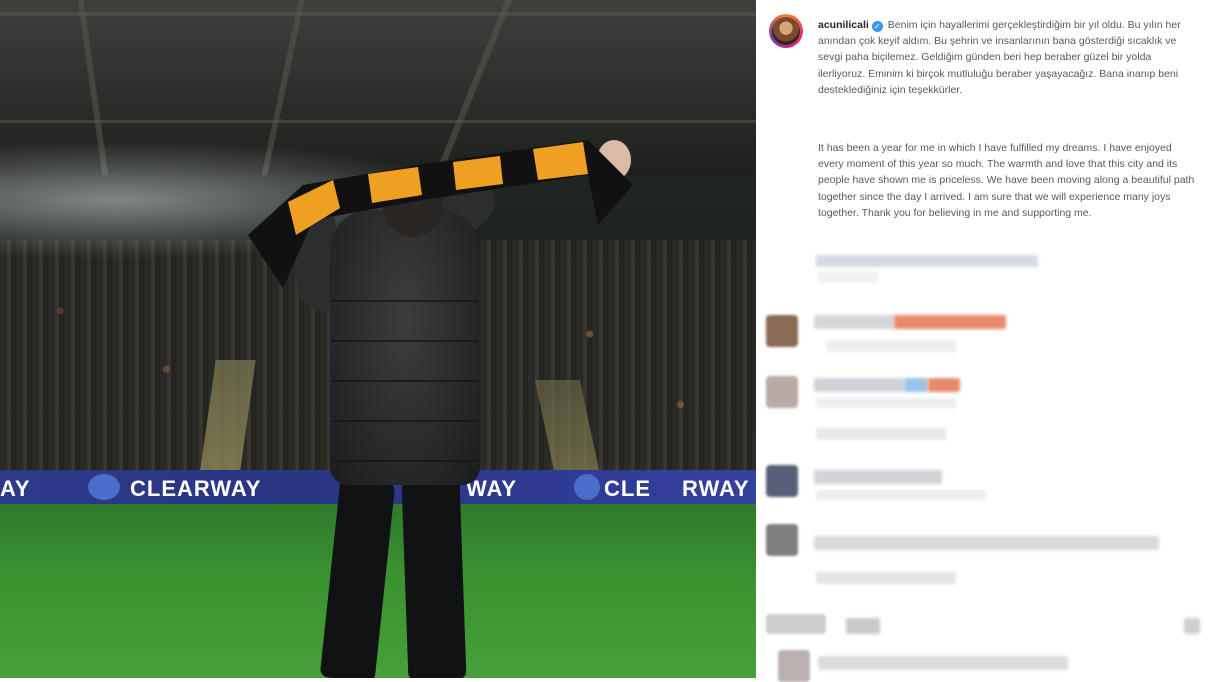  I want to click on avatar, so click(786, 31).